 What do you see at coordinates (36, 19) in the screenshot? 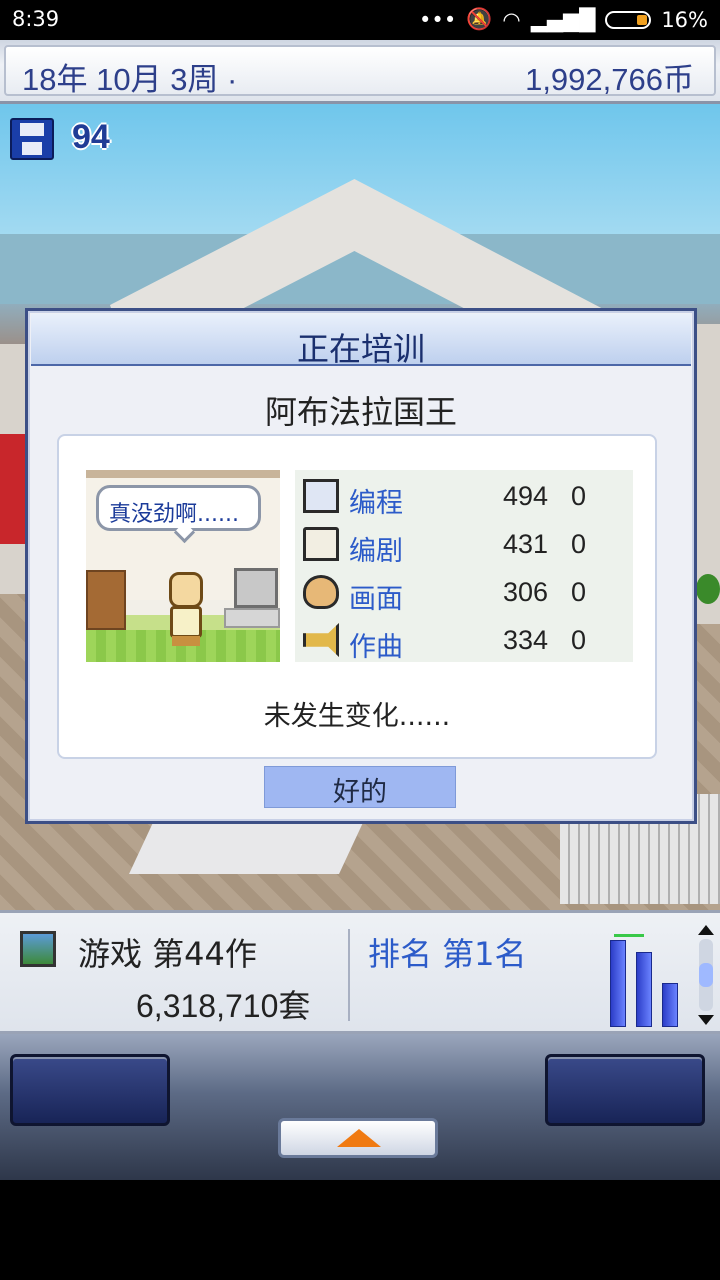
I see `status-time: 8:39` at bounding box center [36, 19].